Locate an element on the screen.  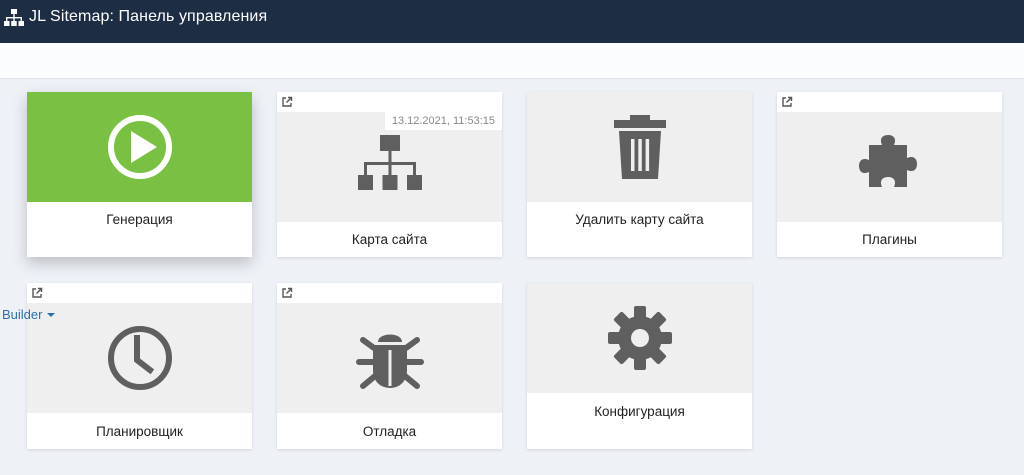
debug-label: Отладка is located at coordinates (389, 431).